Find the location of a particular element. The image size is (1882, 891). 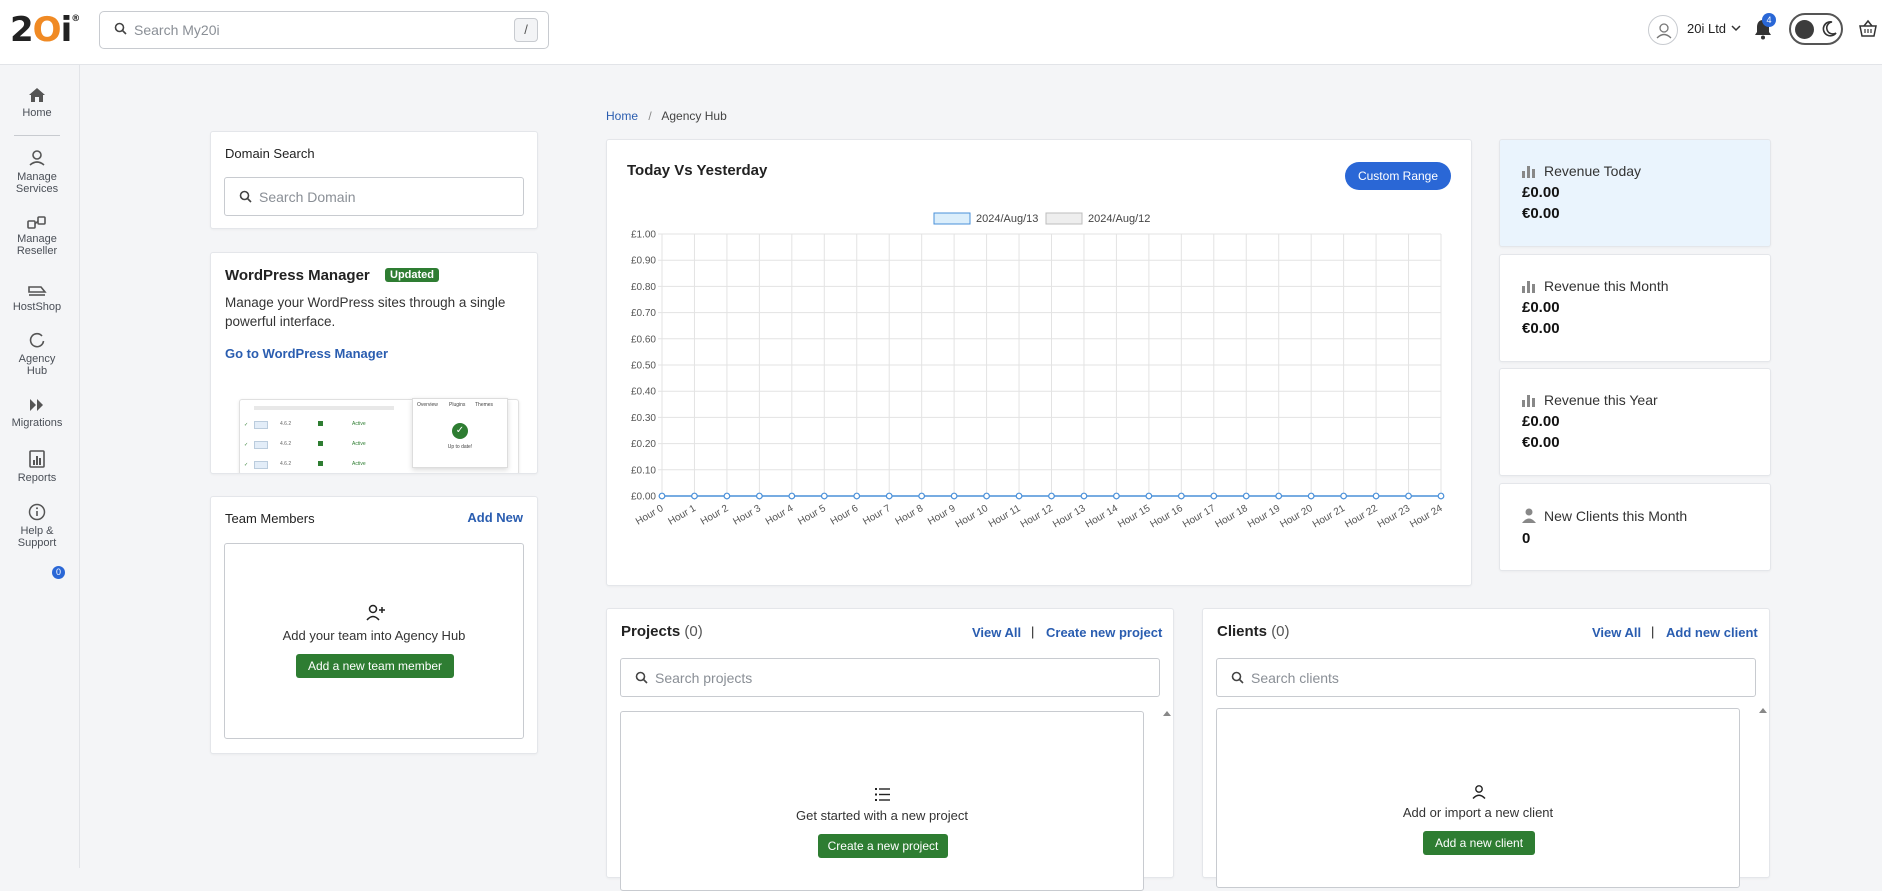

dark-mode-toggle is located at coordinates (1816, 29).